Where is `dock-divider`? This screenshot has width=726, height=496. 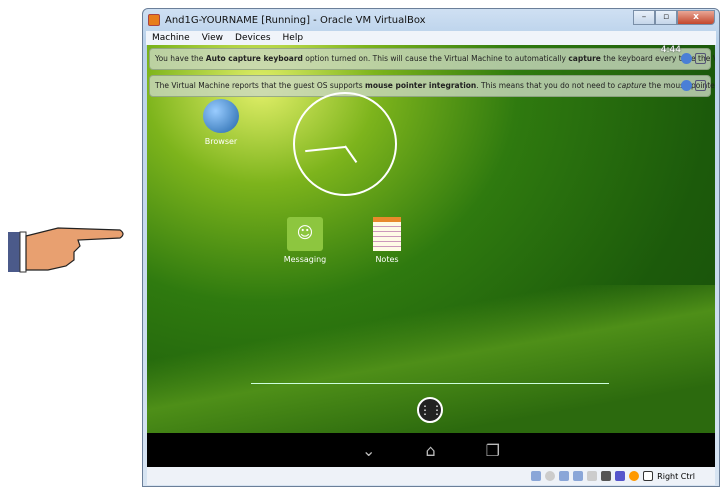
dock-divider is located at coordinates (430, 383).